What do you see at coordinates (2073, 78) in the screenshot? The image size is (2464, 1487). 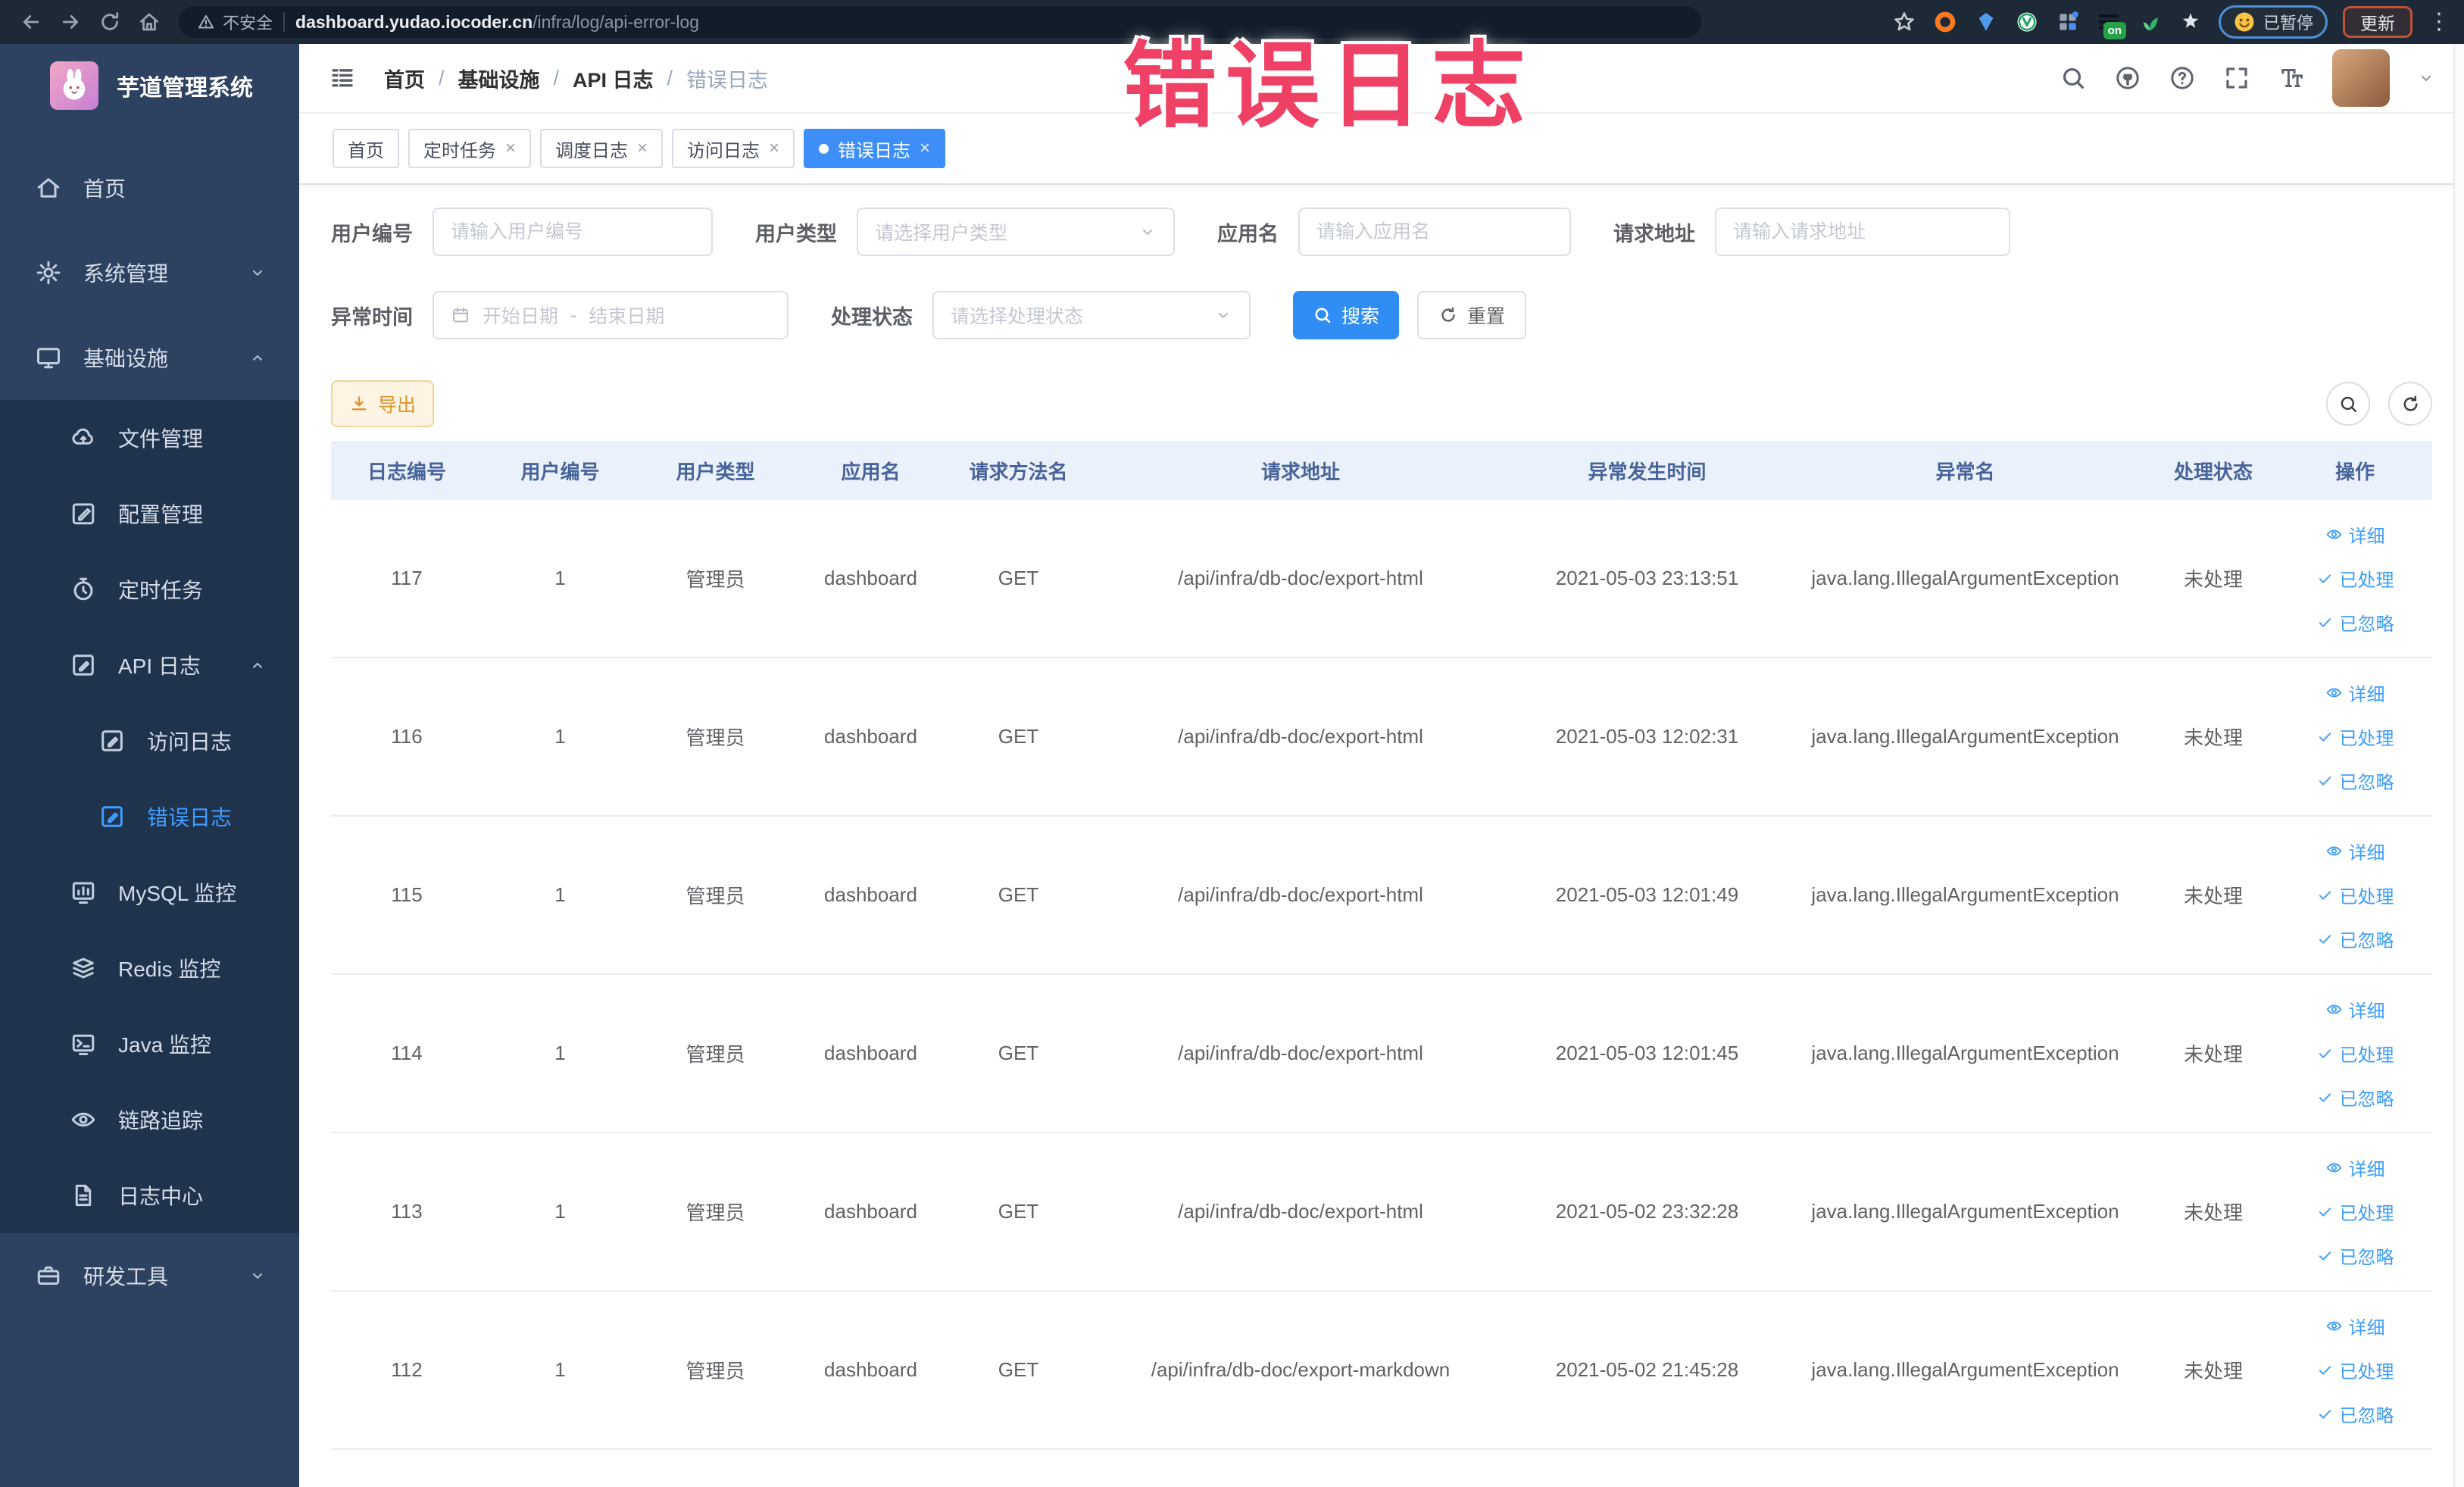 I see `search-icon` at bounding box center [2073, 78].